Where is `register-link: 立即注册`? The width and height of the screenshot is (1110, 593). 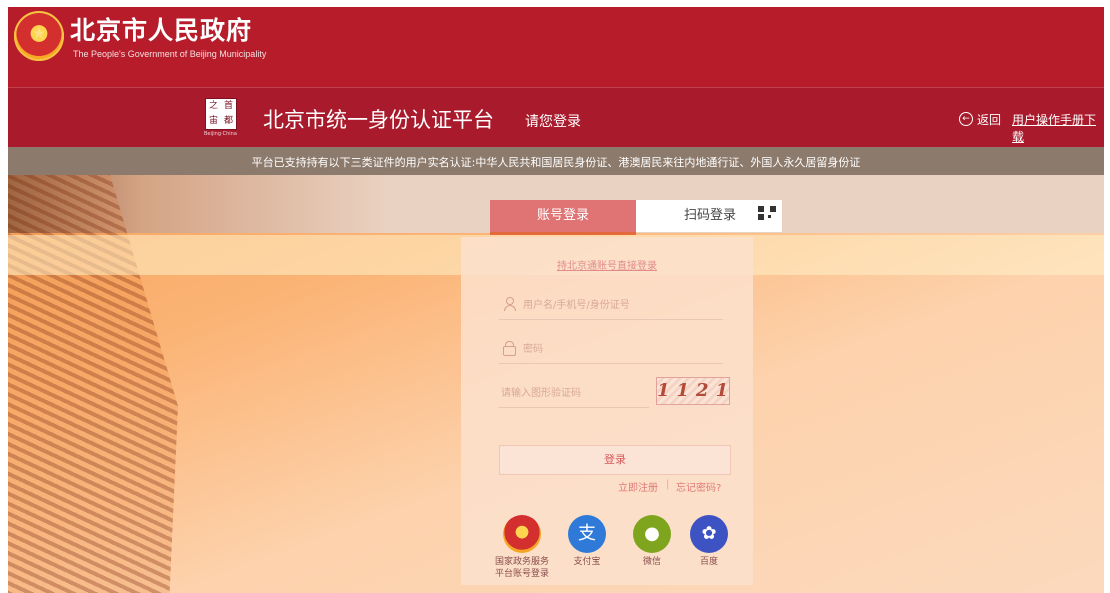 register-link: 立即注册 is located at coordinates (638, 486).